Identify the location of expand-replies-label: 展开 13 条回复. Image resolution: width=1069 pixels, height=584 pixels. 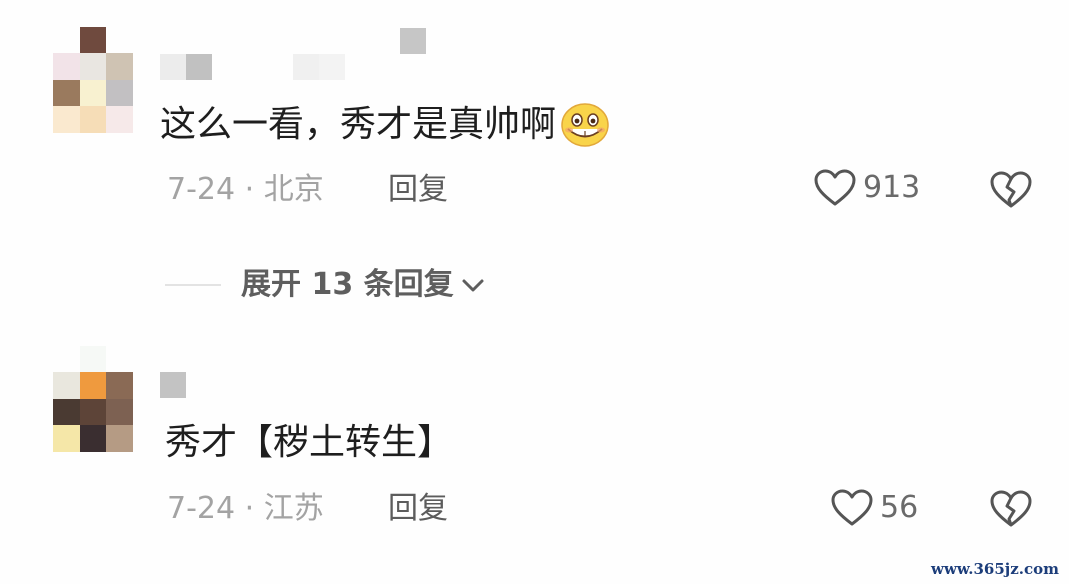
(347, 284).